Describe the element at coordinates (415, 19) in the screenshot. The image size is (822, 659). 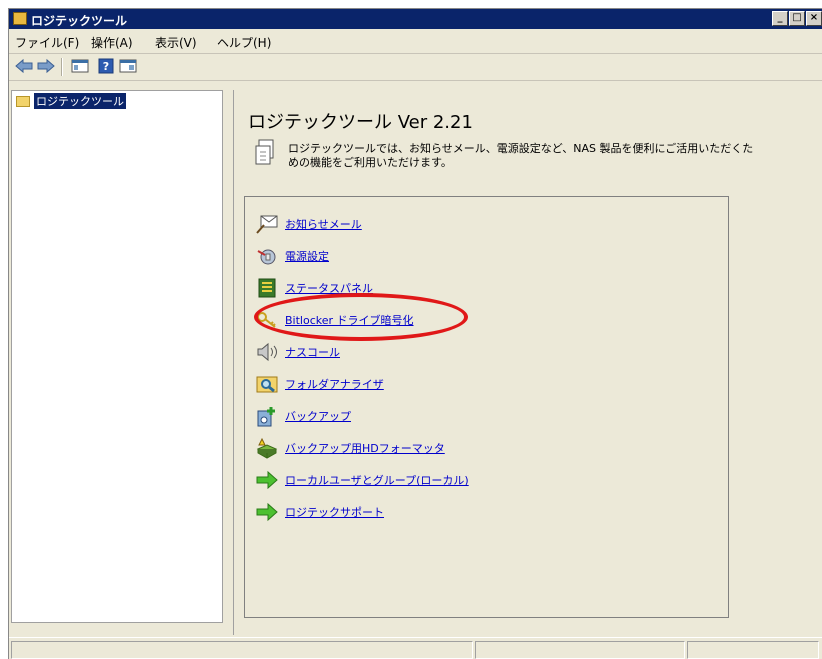
I see `title-bar: ロジテックツール _ □ ×` at that location.